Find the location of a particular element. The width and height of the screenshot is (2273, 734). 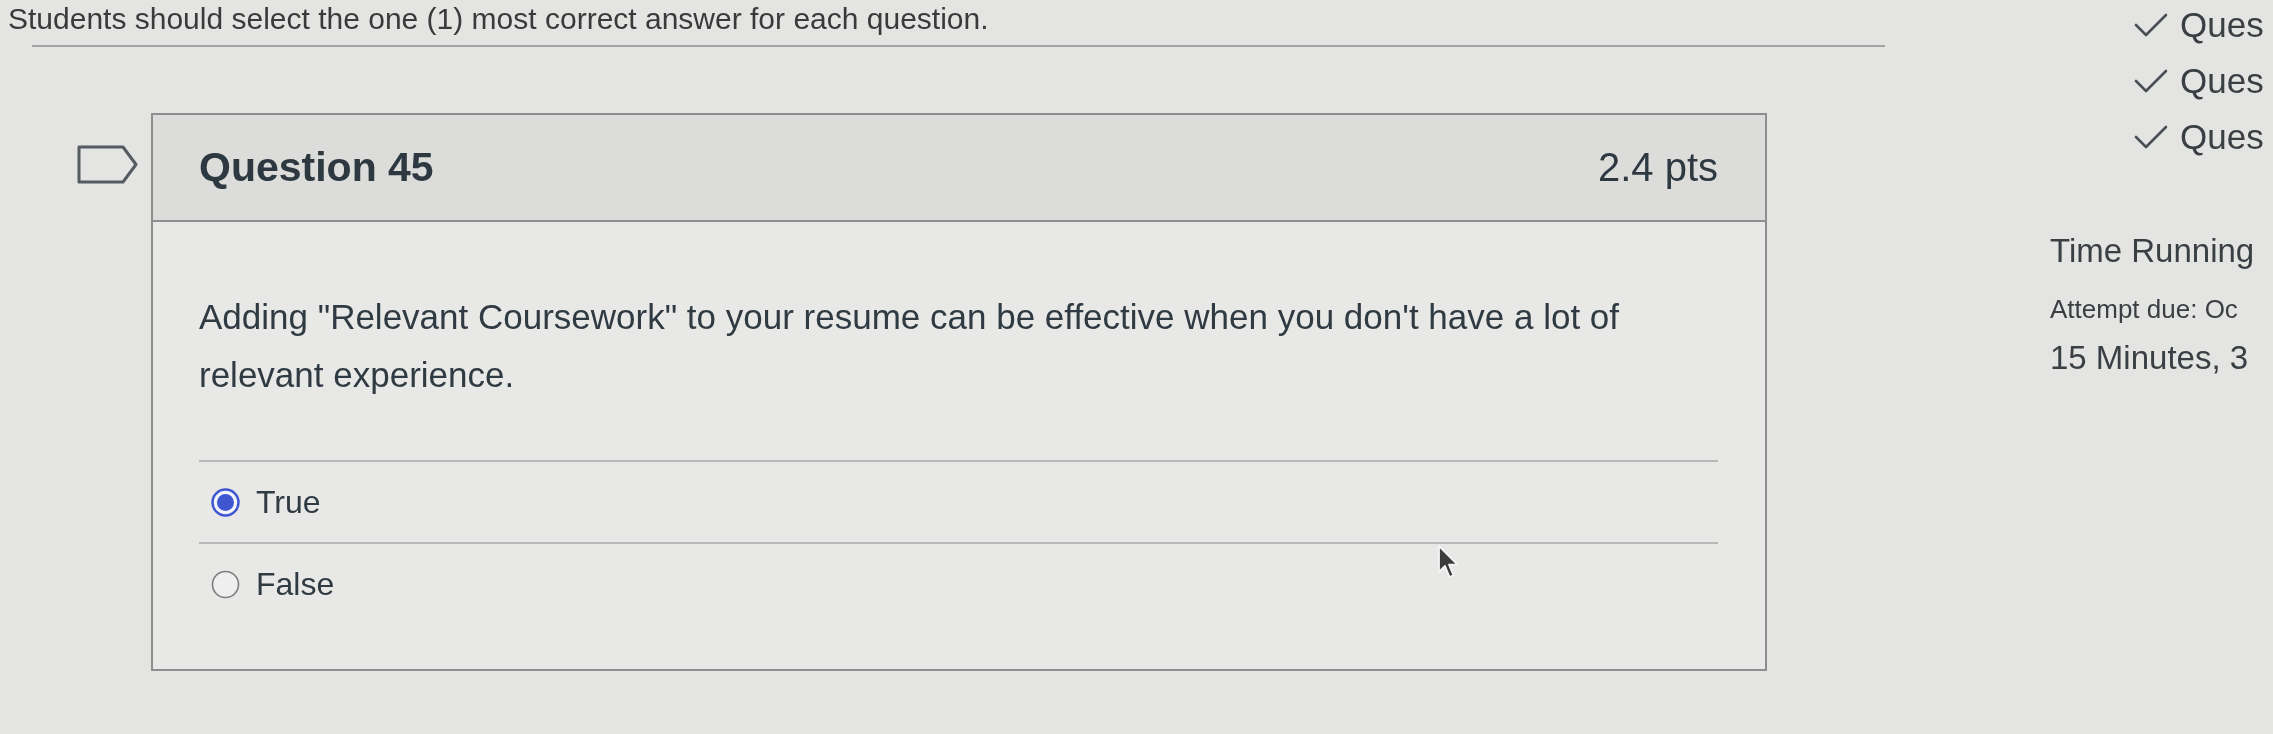

elapsed-time: 15 Minutes, 3 is located at coordinates (2150, 358).